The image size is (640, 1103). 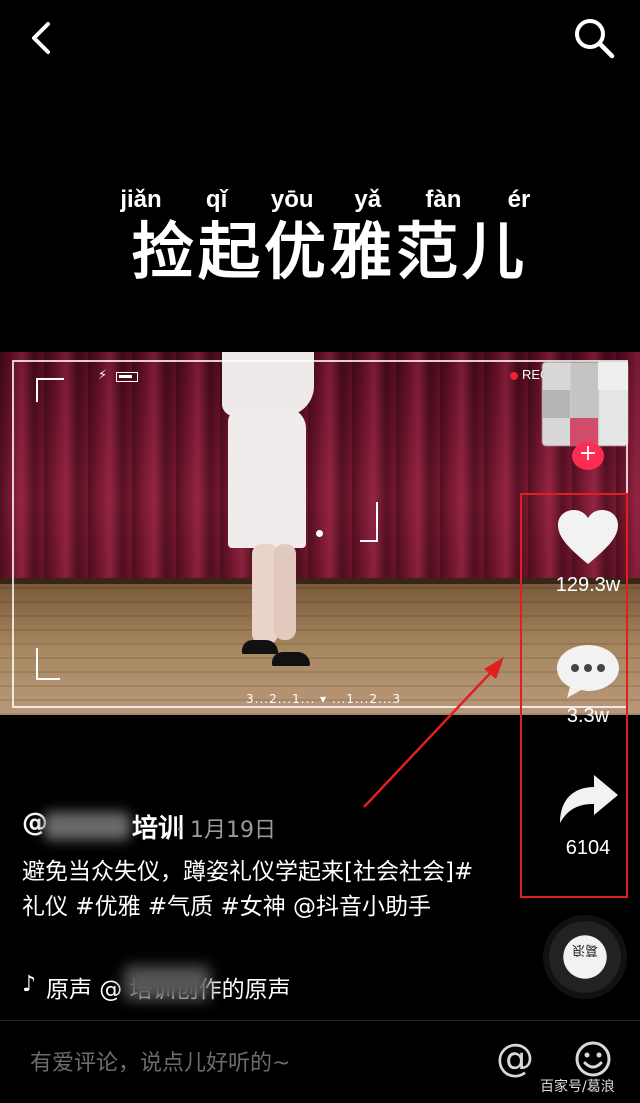 What do you see at coordinates (69, 990) in the screenshot?
I see `music-title-start: 原声` at bounding box center [69, 990].